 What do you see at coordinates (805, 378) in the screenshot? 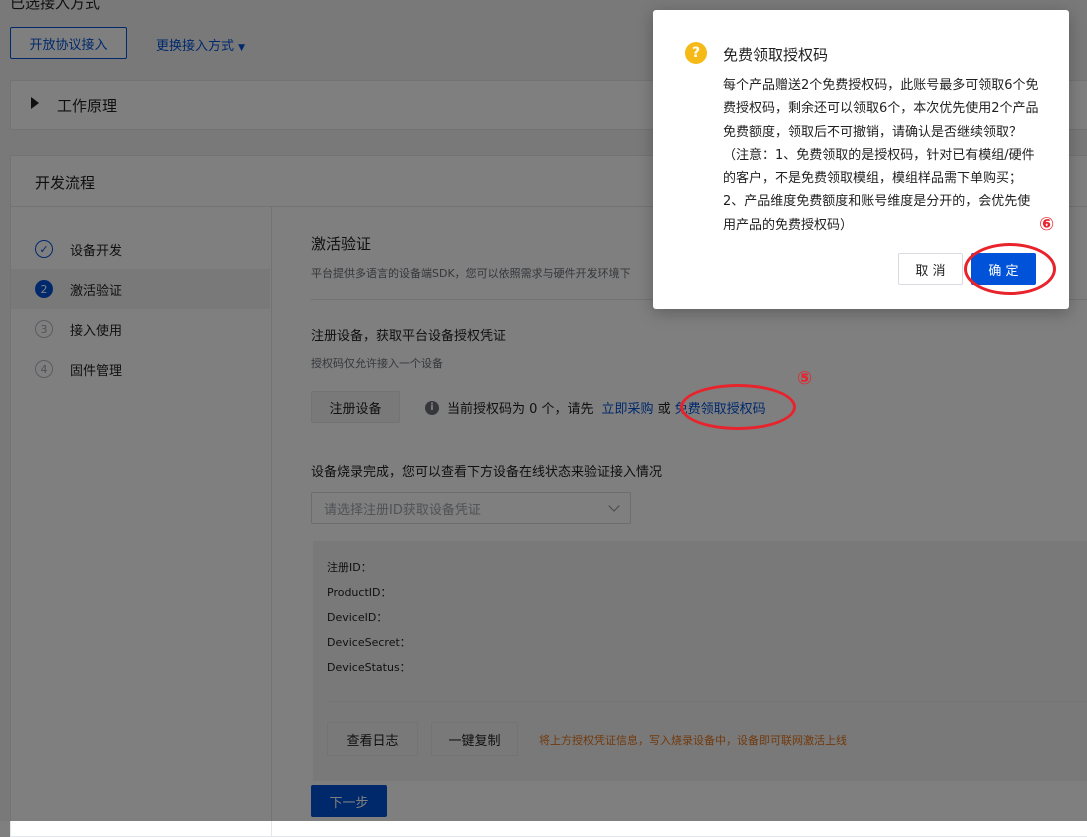
I see `annotation-number-5: ⑤` at bounding box center [805, 378].